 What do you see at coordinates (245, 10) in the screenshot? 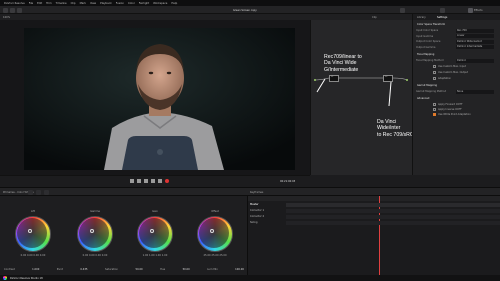
I see `project-title: Green Screen copy` at bounding box center [245, 10].